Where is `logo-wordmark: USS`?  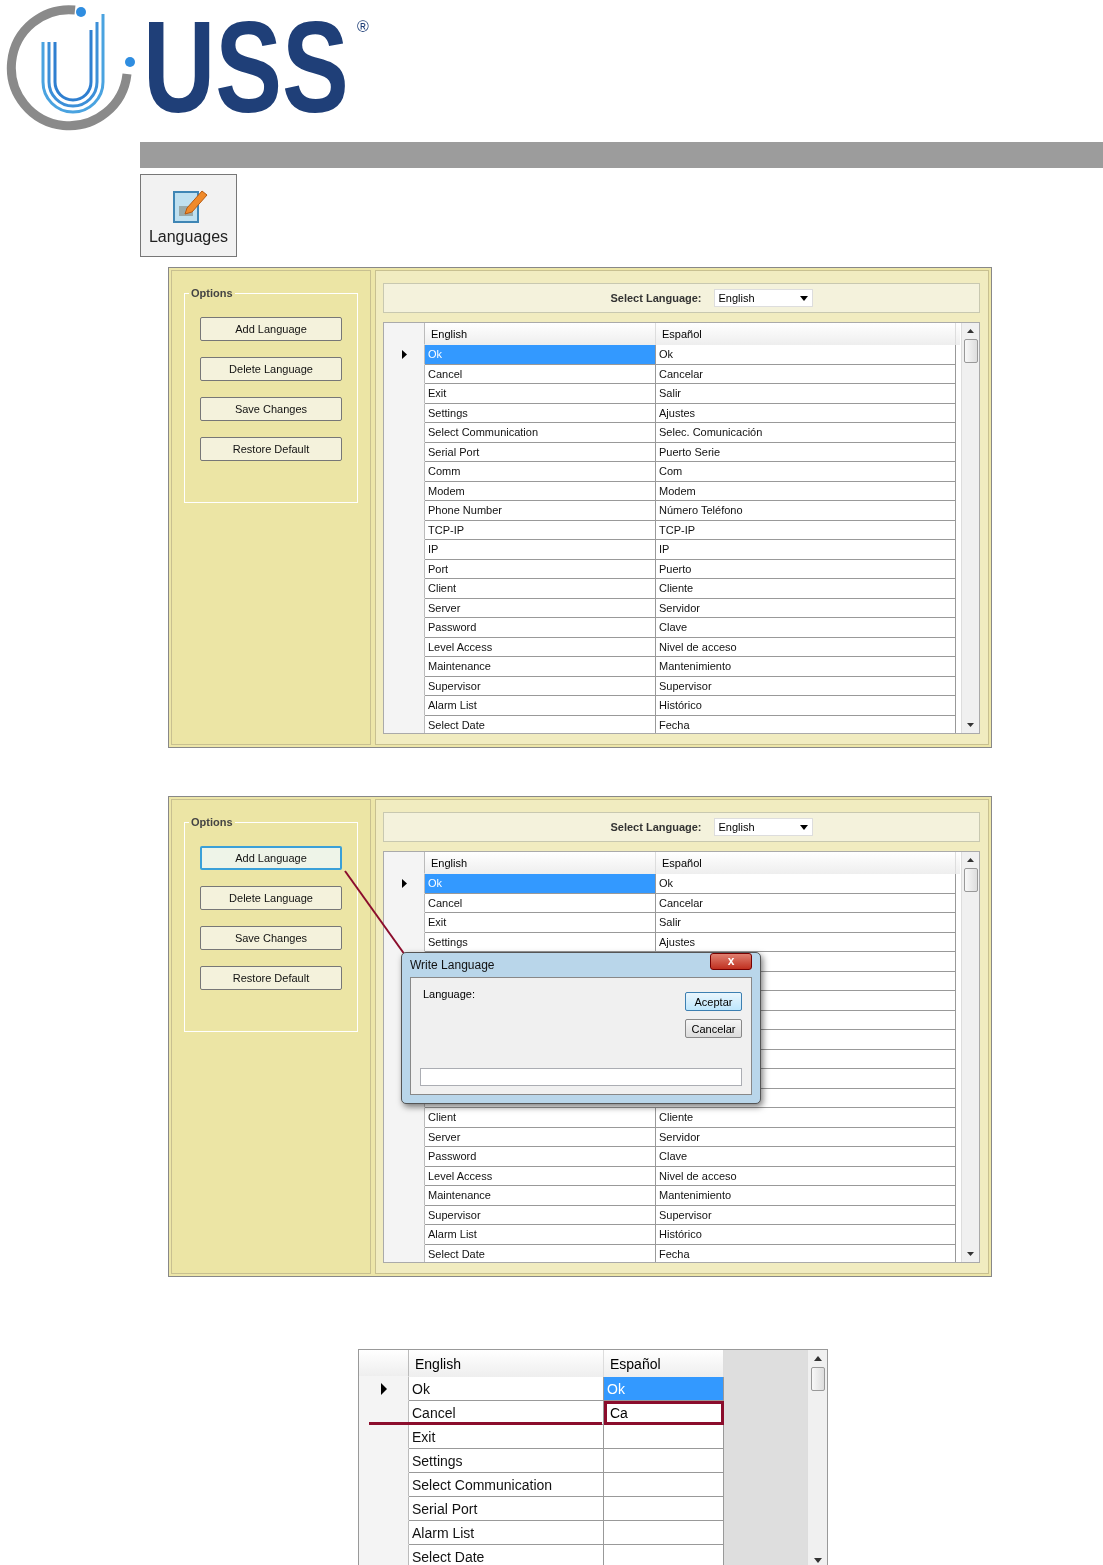 logo-wordmark: USS is located at coordinates (246, 70).